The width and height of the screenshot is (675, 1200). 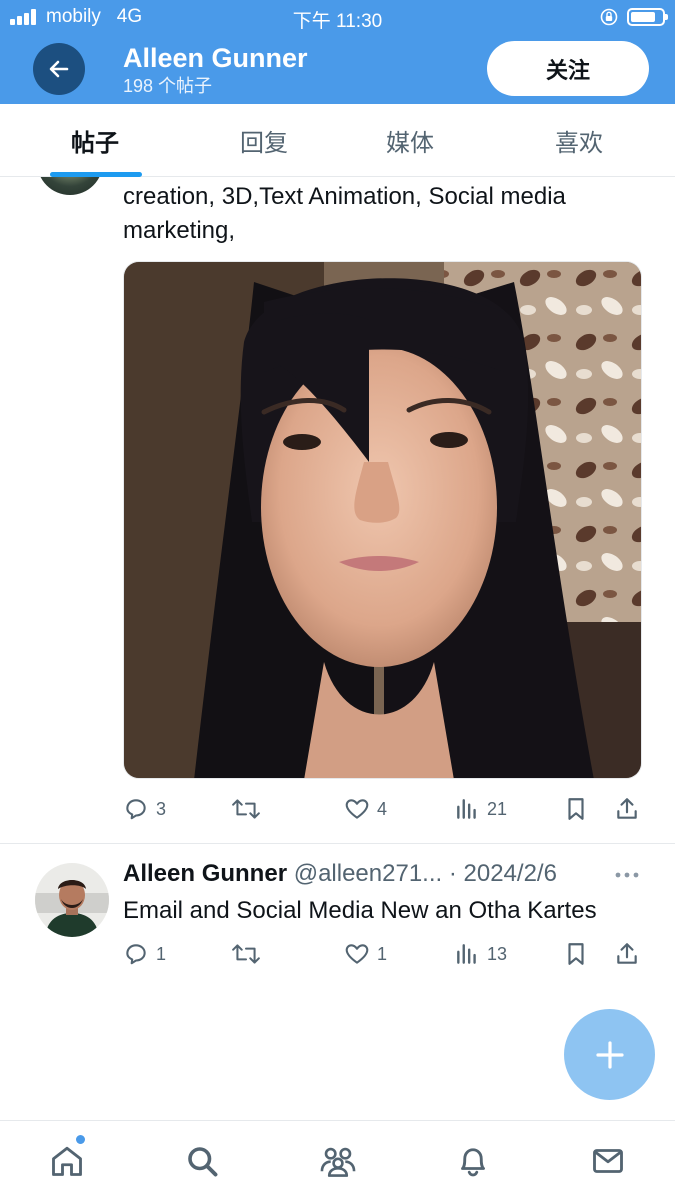 What do you see at coordinates (480, 809) in the screenshot?
I see `views-button: 21` at bounding box center [480, 809].